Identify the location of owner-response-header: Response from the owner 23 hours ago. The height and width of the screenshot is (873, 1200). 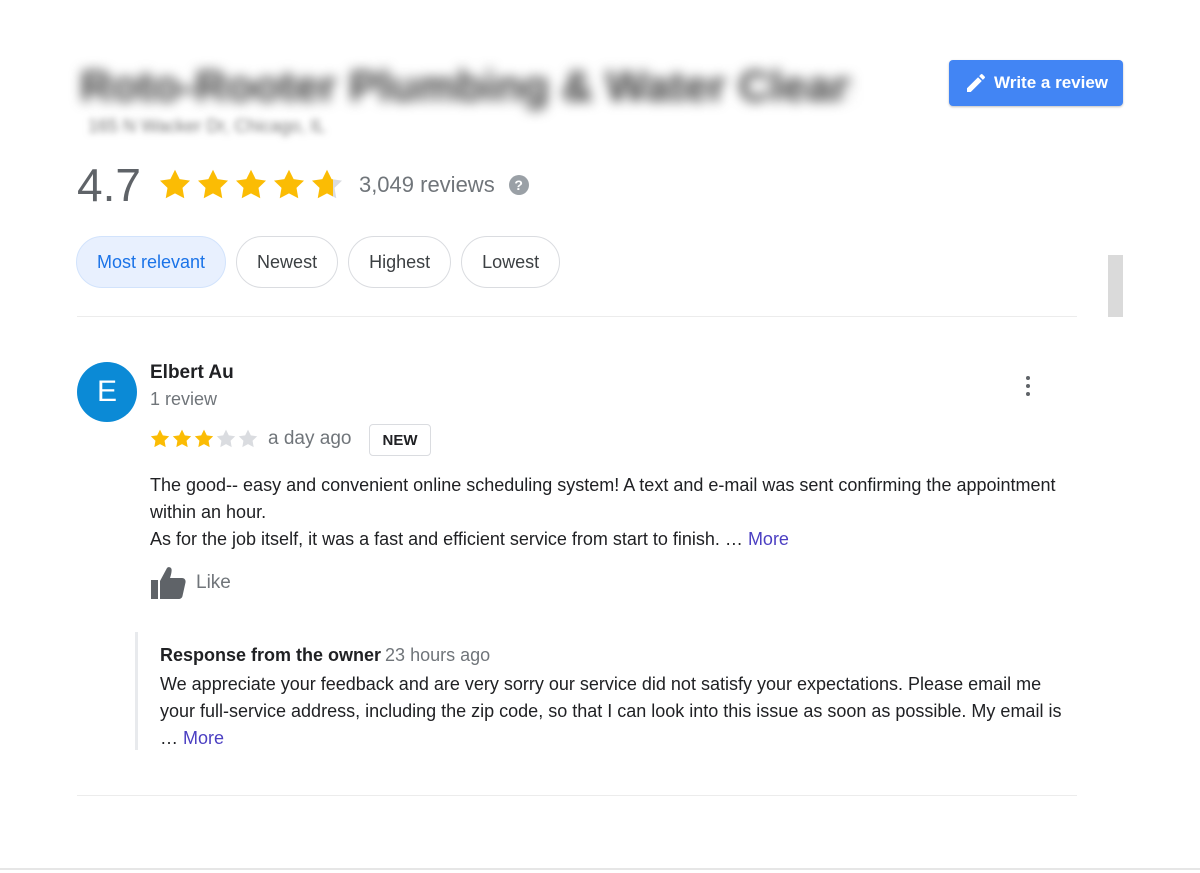
(325, 655).